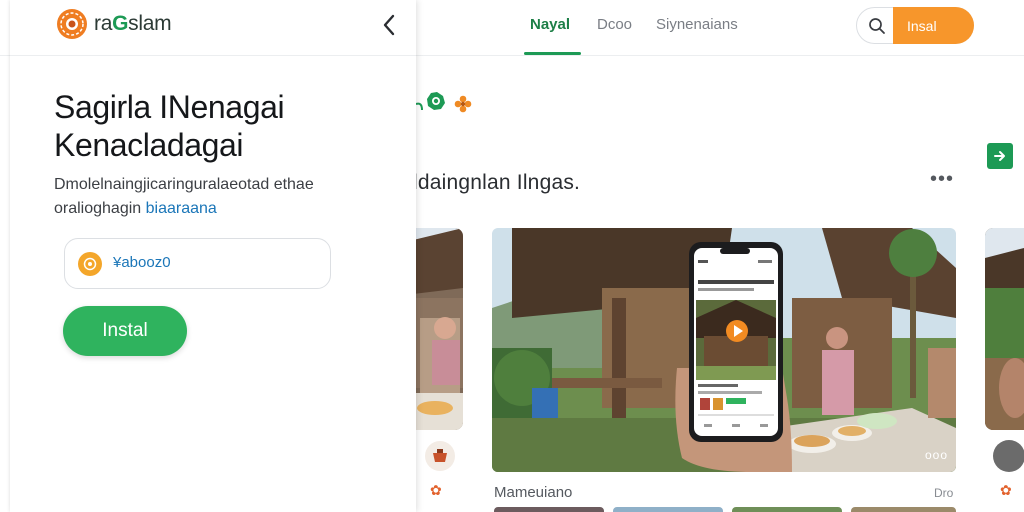 This screenshot has width=1024, height=512. What do you see at coordinates (497, 182) in the screenshot?
I see `section-title: ldaingnlan Ilngas.` at bounding box center [497, 182].